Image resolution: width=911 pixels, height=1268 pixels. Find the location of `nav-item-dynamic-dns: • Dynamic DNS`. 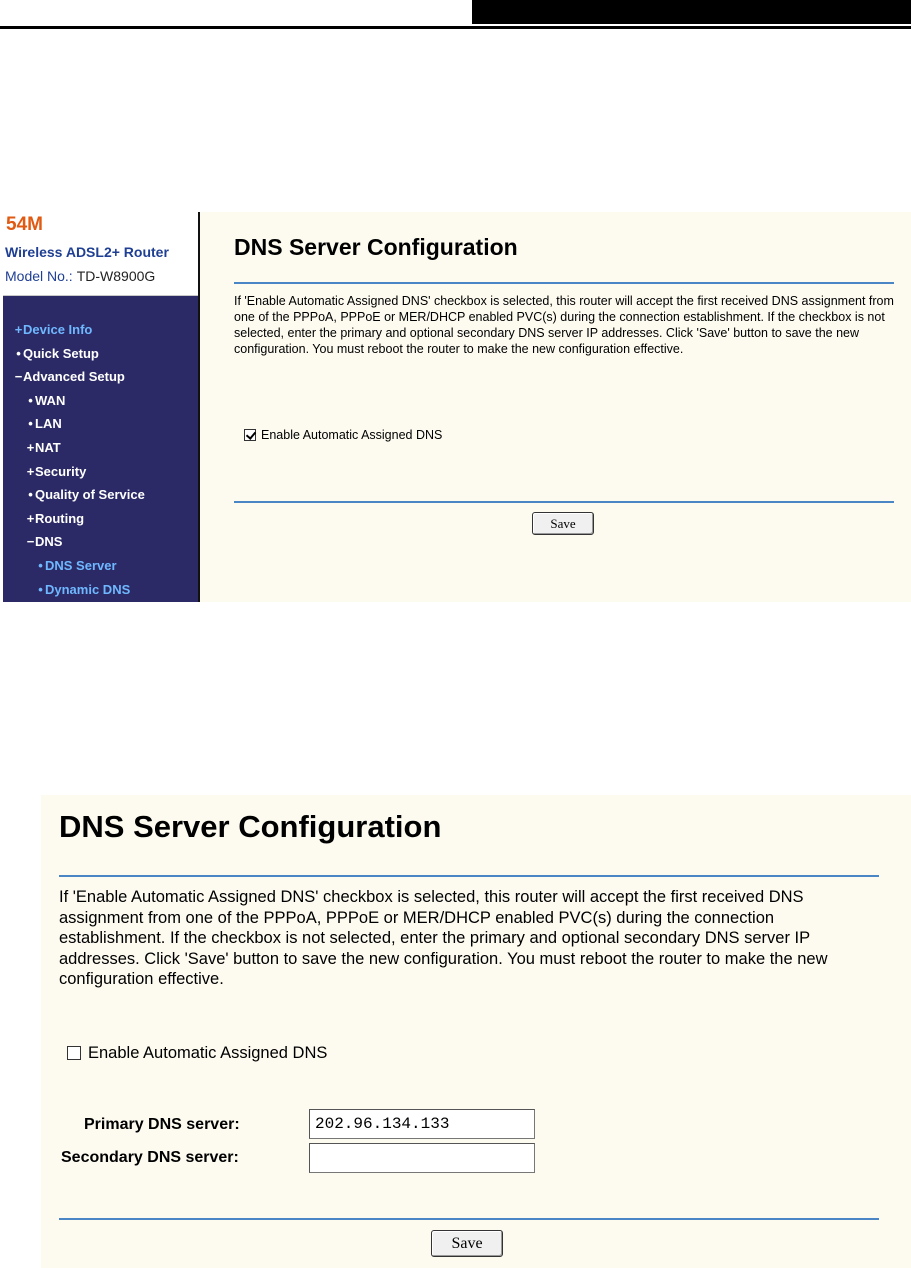

nav-item-dynamic-dns: • Dynamic DNS is located at coordinates (100, 590).